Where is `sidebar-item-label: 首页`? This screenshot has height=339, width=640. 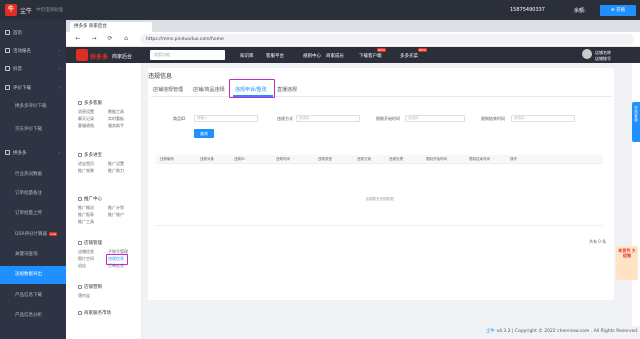
sidebar-item-label: 首页 is located at coordinates (17, 33).